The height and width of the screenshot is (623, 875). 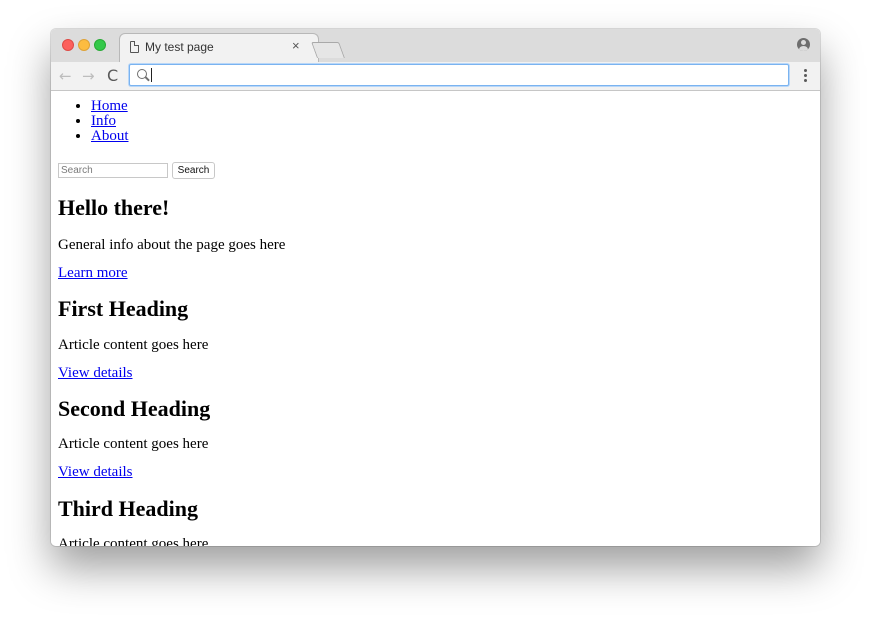 What do you see at coordinates (296, 46) in the screenshot?
I see `tab-close-button: ×` at bounding box center [296, 46].